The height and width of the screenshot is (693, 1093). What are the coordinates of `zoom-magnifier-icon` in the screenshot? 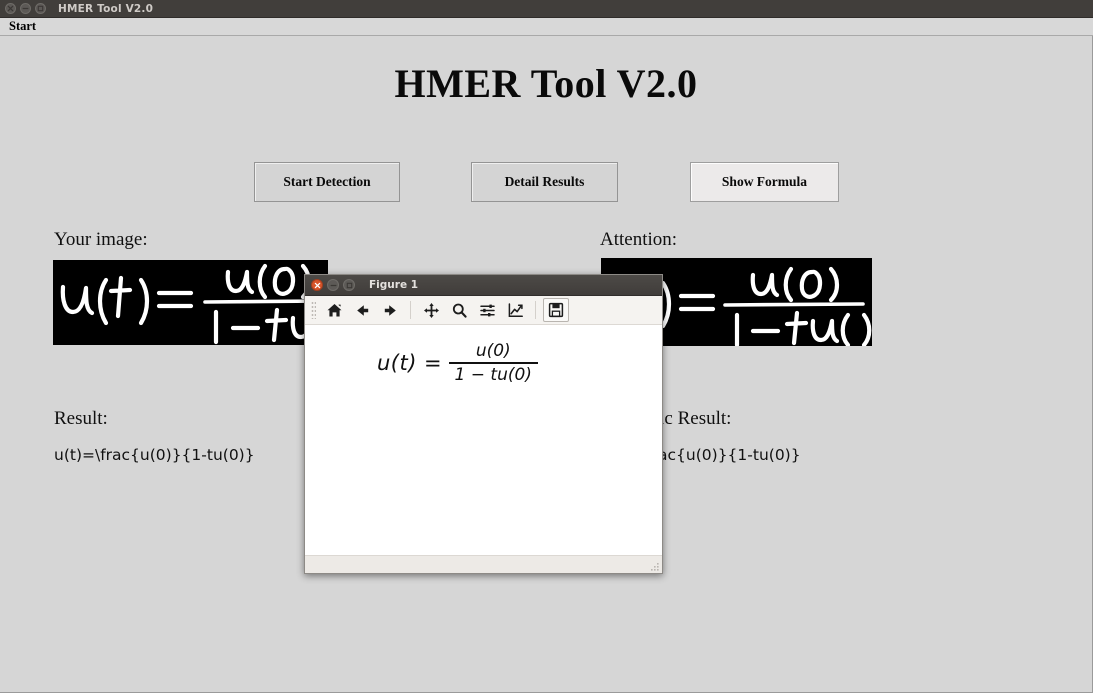 It's located at (459, 310).